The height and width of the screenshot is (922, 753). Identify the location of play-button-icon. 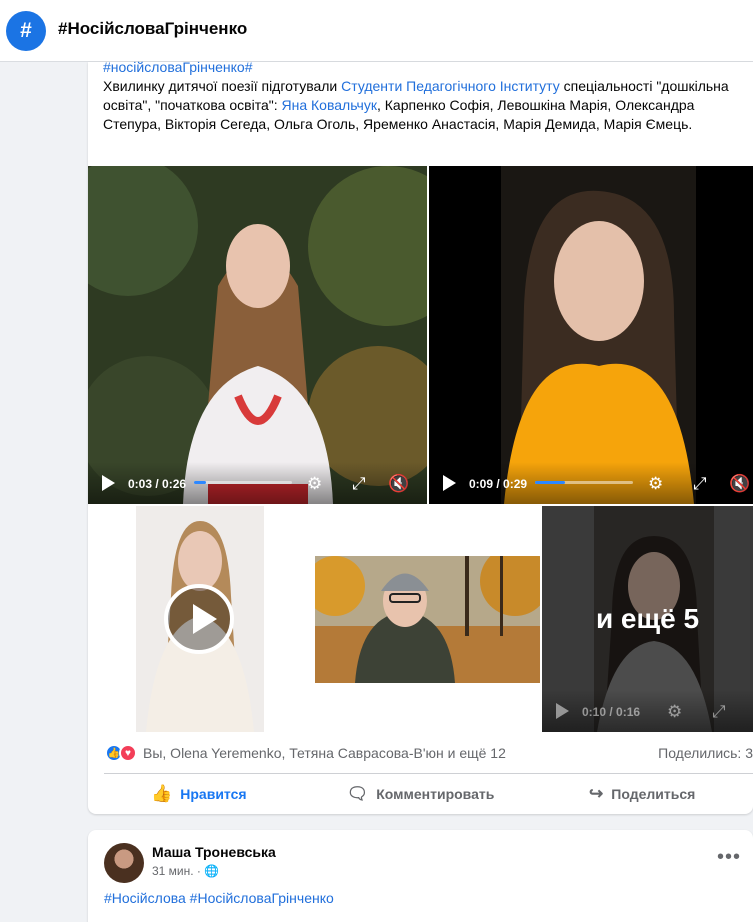
(199, 619).